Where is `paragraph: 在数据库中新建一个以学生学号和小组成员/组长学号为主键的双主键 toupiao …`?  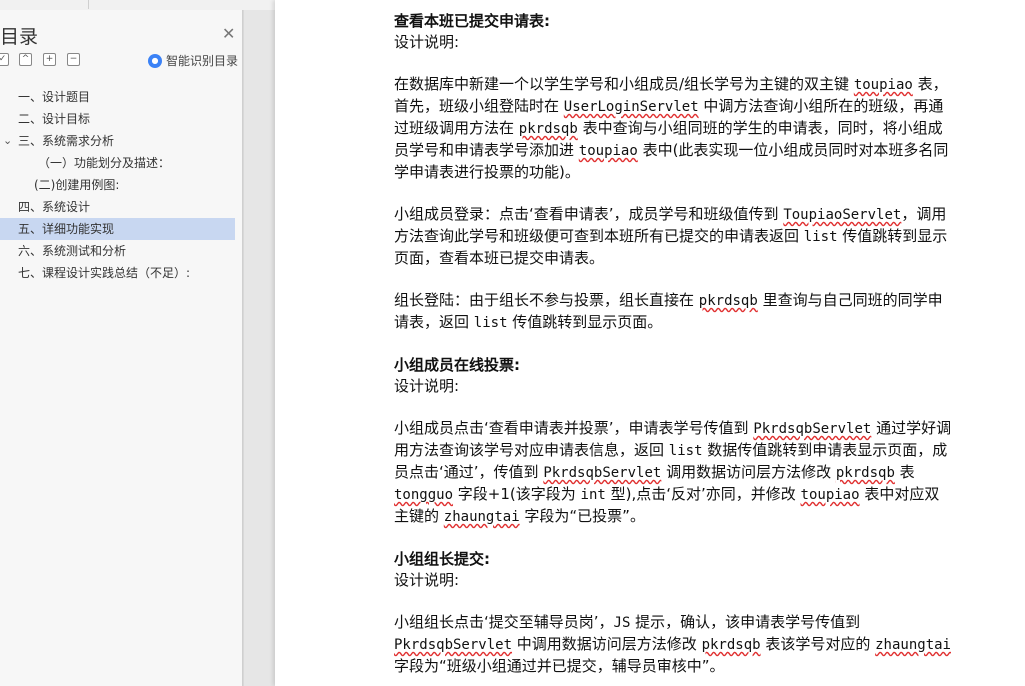 paragraph: 在数据库中新建一个以学生学号和小组成员/组长学号为主键的双主键 toupiao … is located at coordinates (674, 128).